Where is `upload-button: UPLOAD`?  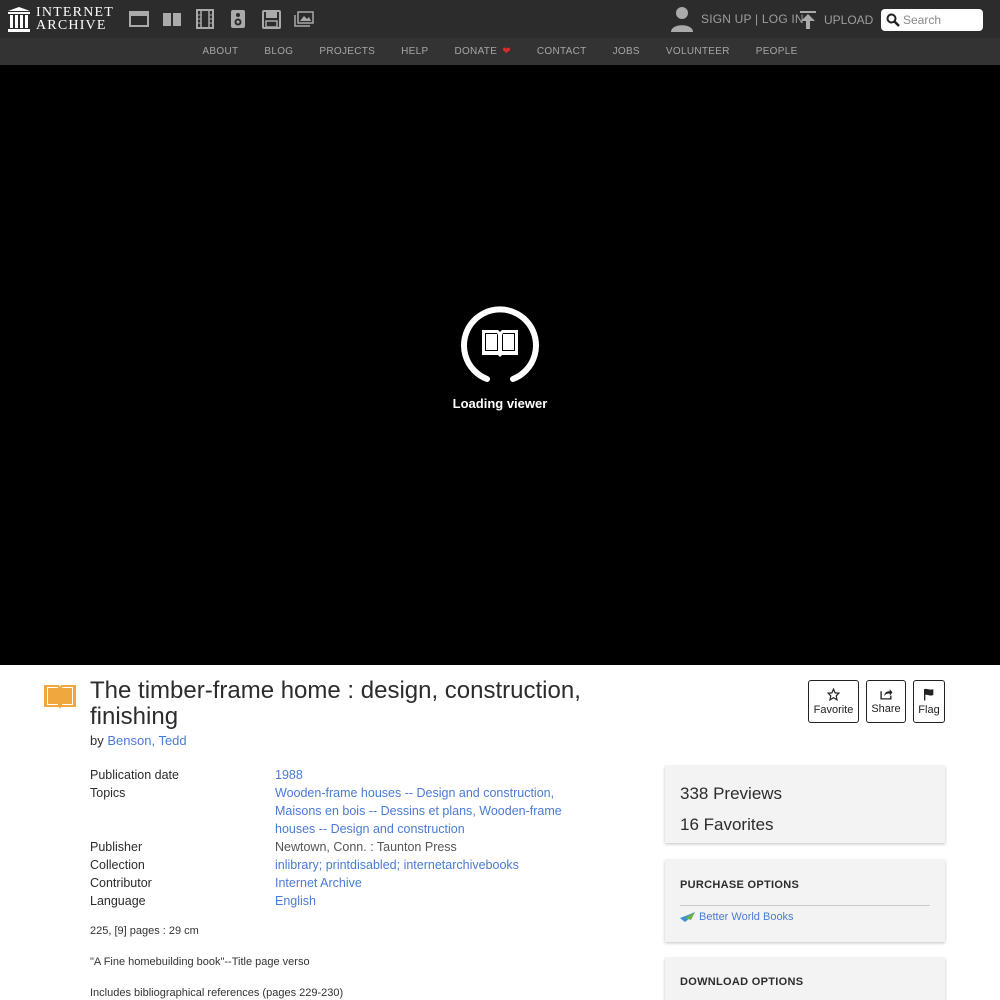
upload-button: UPLOAD is located at coordinates (836, 20).